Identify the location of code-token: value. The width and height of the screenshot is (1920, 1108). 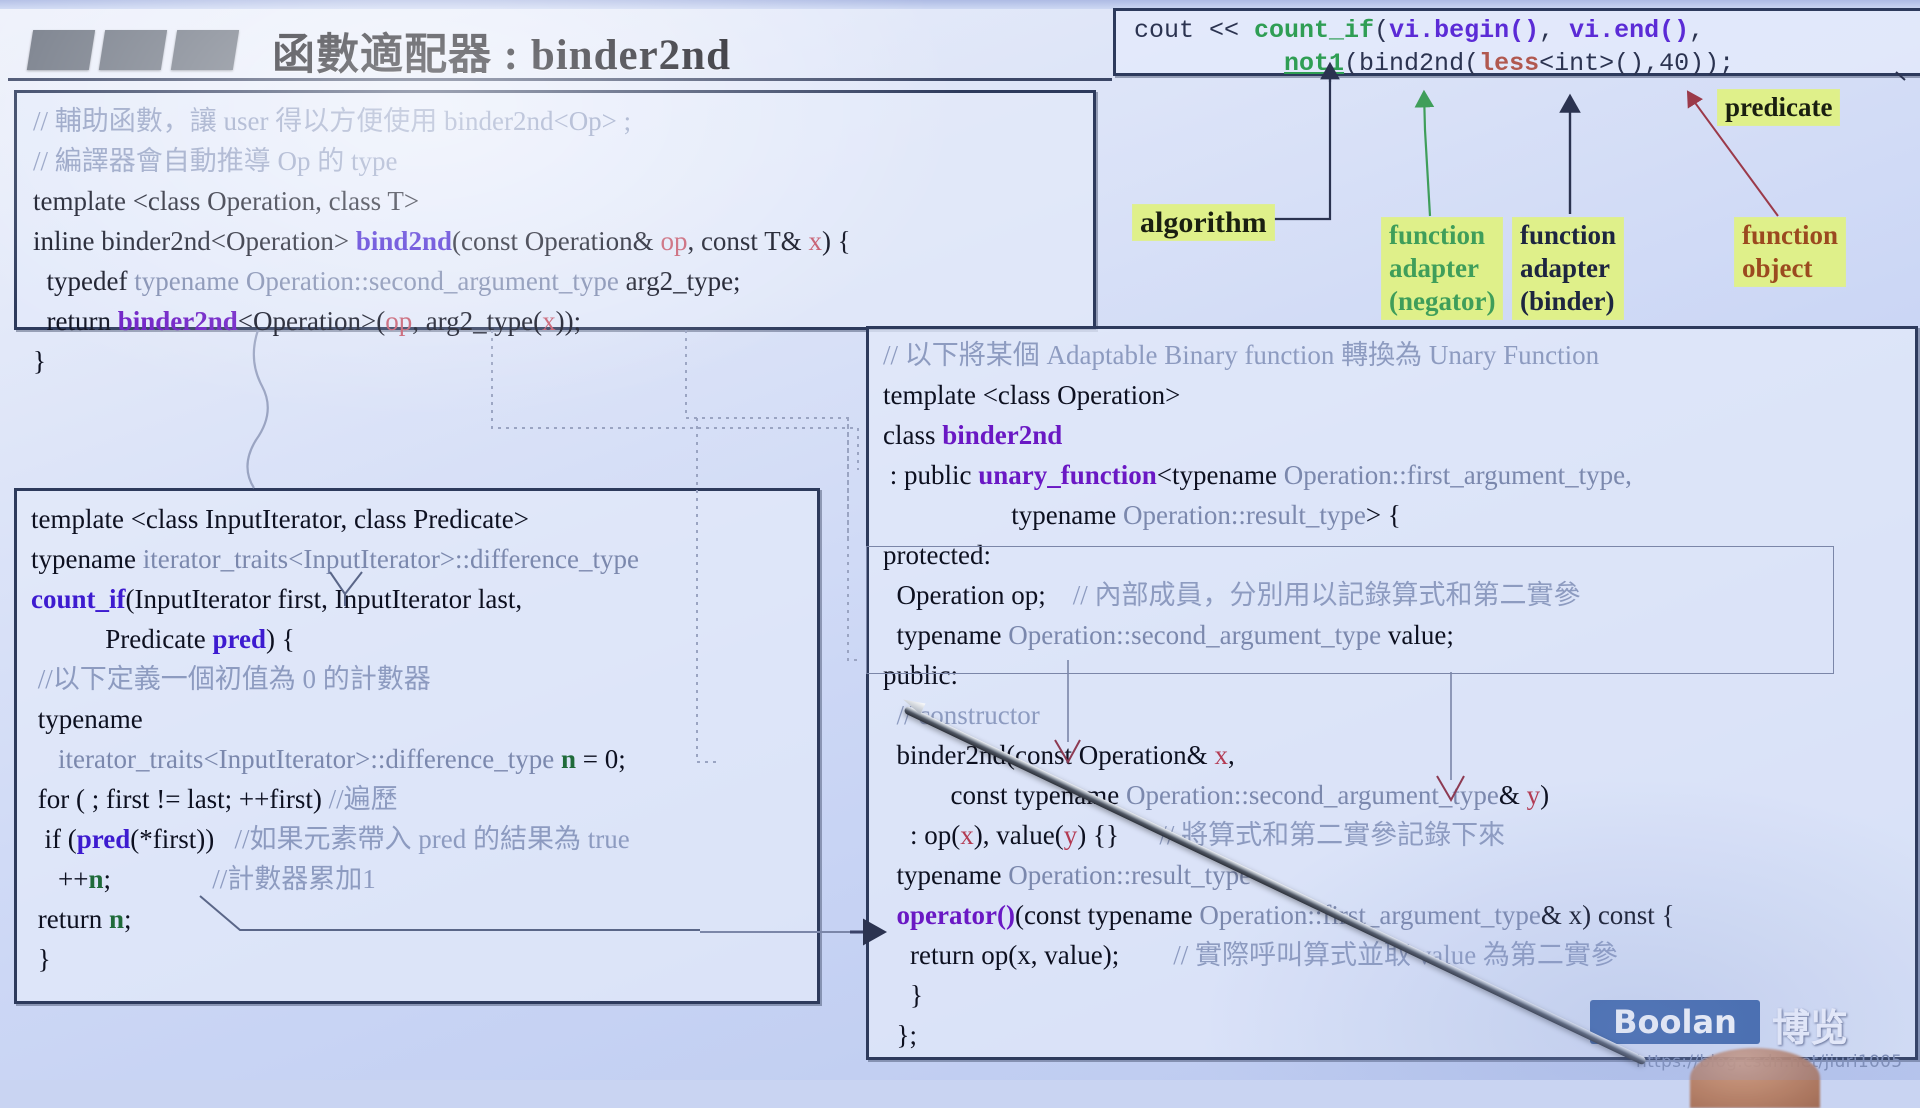
(1417, 635).